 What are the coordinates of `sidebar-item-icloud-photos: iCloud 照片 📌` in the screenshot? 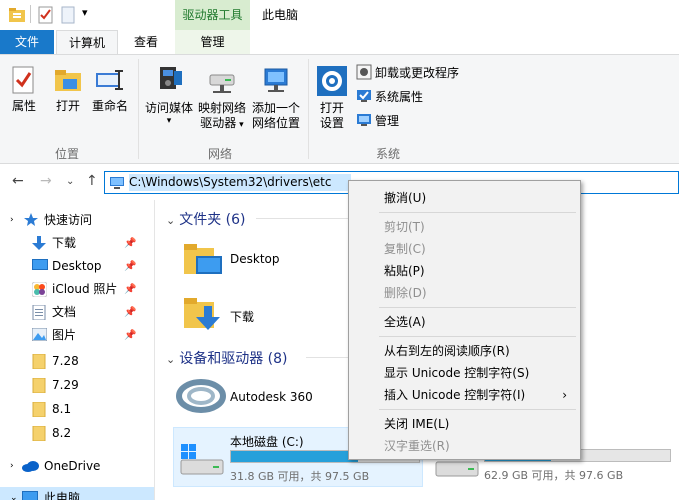 It's located at (77, 289).